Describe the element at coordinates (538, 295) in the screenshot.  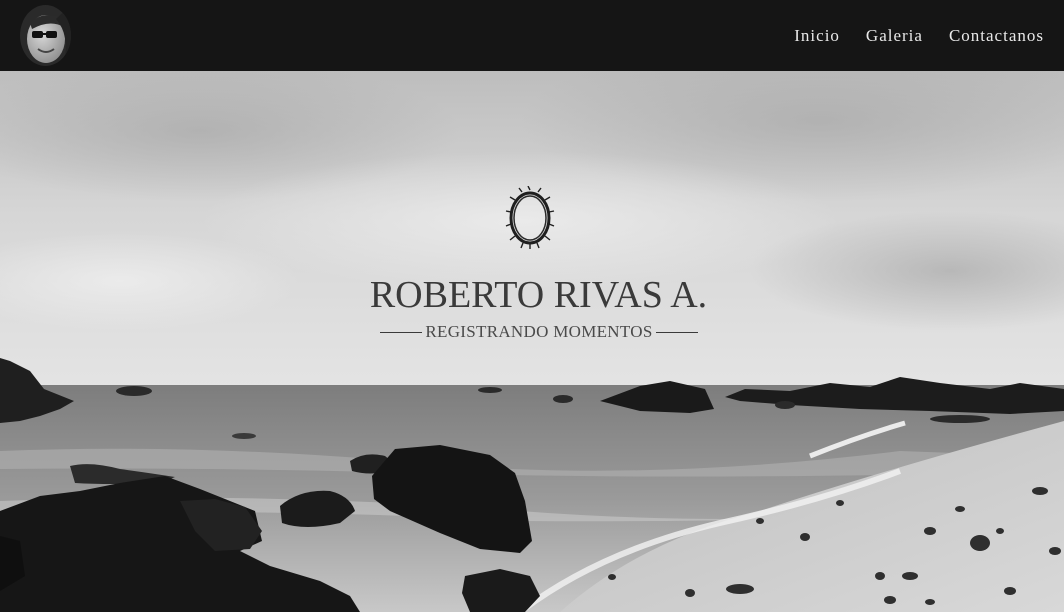
I see `site-title: ROBERTO RIVAS A.` at that location.